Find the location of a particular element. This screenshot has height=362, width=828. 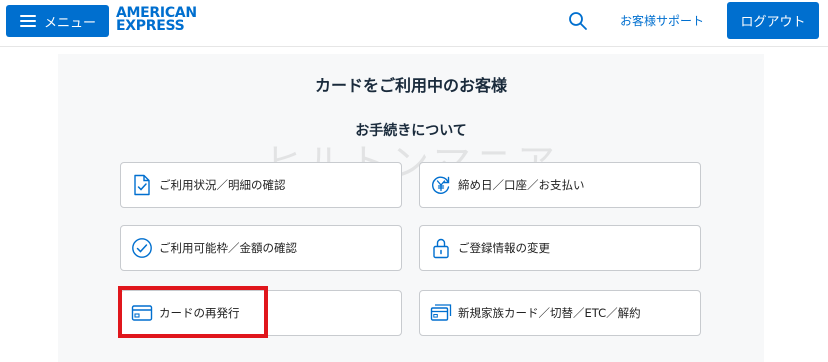

section-title: お手続きについて is located at coordinates (411, 131).